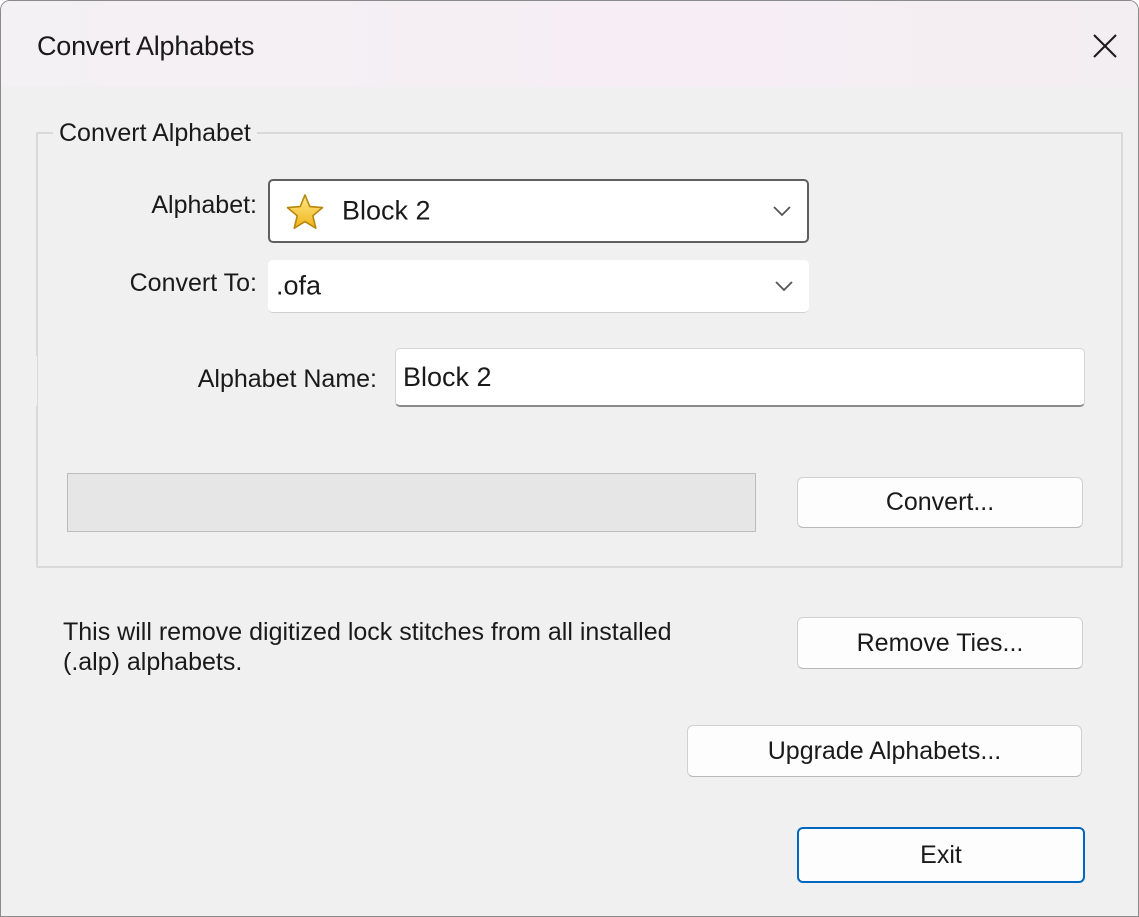 This screenshot has height=917, width=1139. I want to click on star-icon, so click(305, 212).